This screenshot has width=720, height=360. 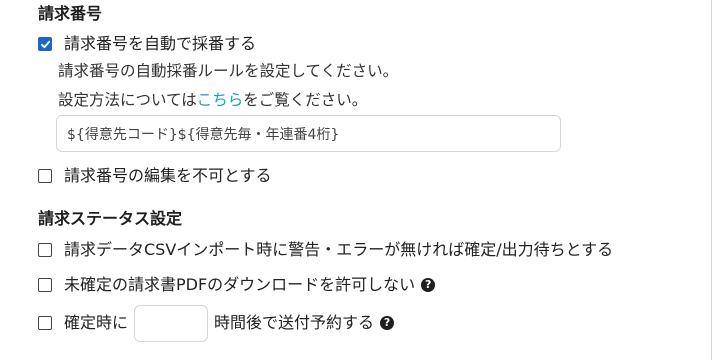 I want to click on scheduled-send-option: 確定時に 時間後で送付予約する ?, so click(x=216, y=323).